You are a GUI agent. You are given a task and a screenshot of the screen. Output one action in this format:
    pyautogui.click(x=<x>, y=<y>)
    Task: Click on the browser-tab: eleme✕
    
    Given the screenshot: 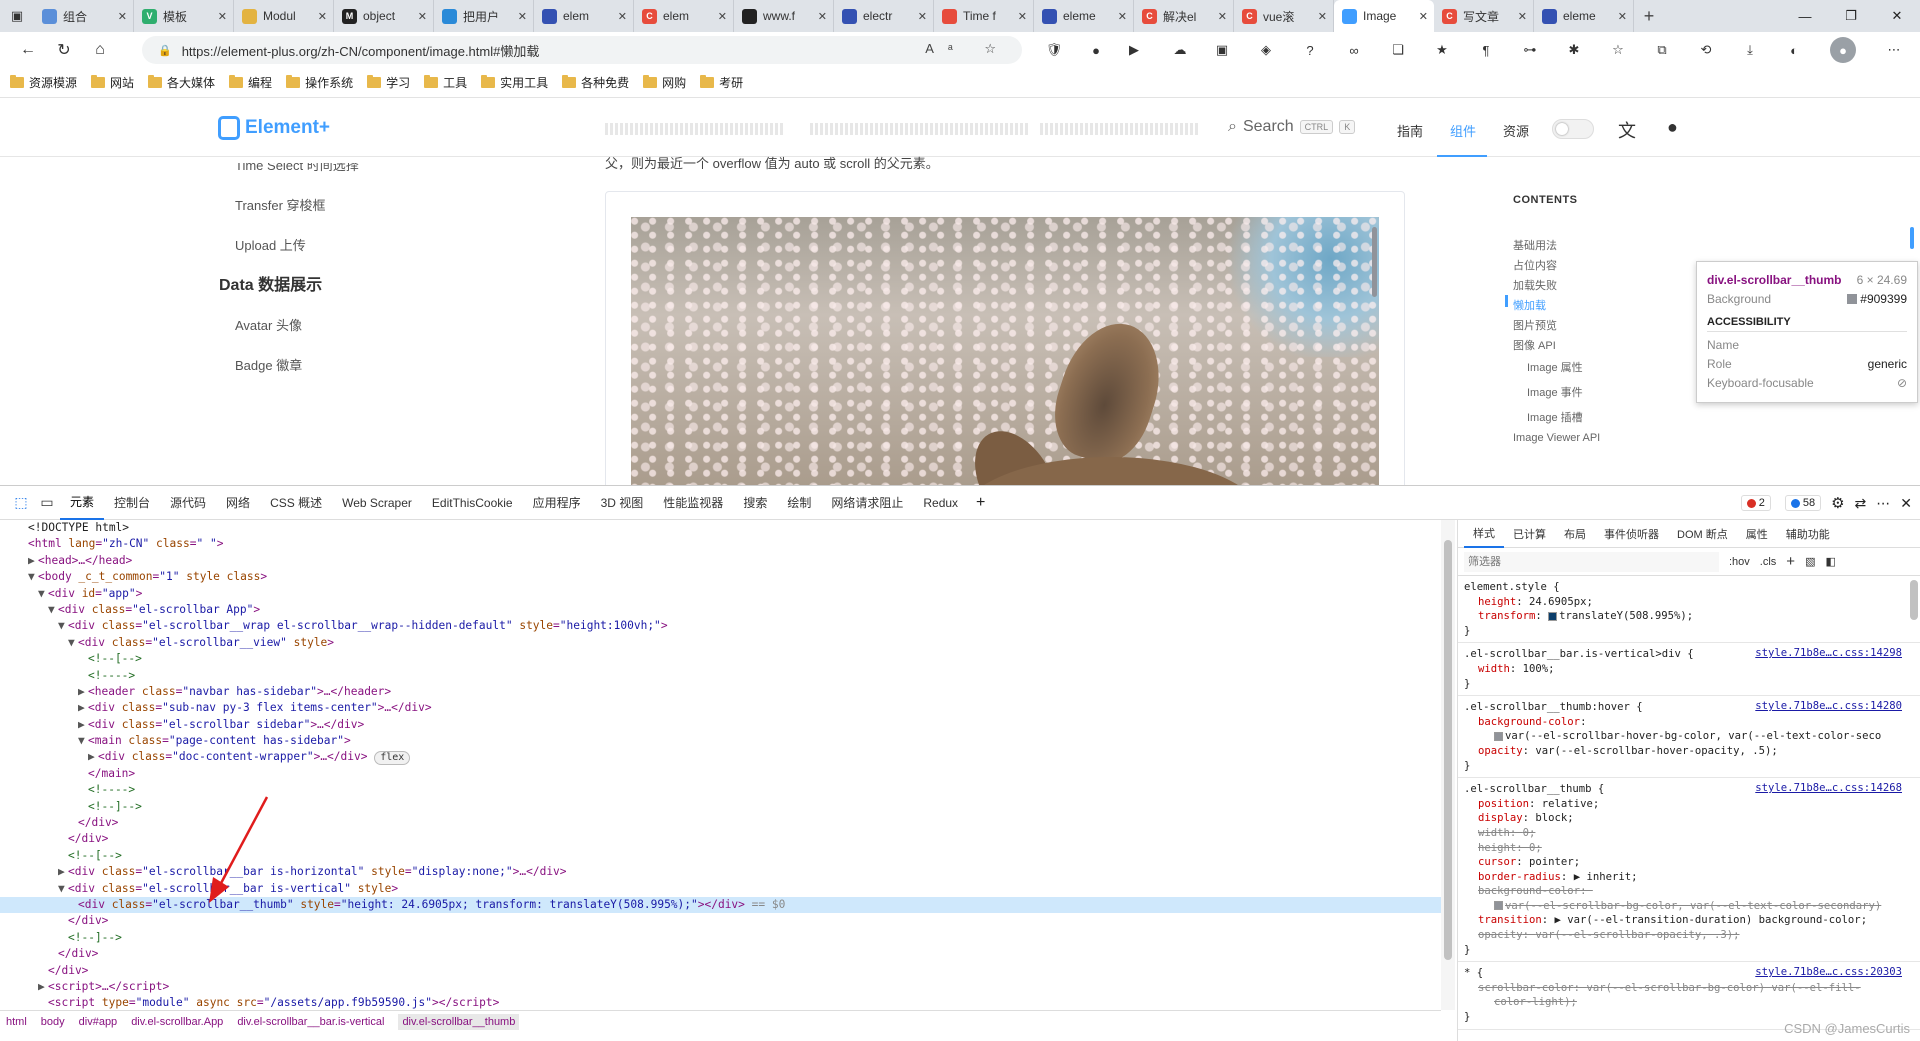 What is the action you would take?
    pyautogui.click(x=1584, y=16)
    